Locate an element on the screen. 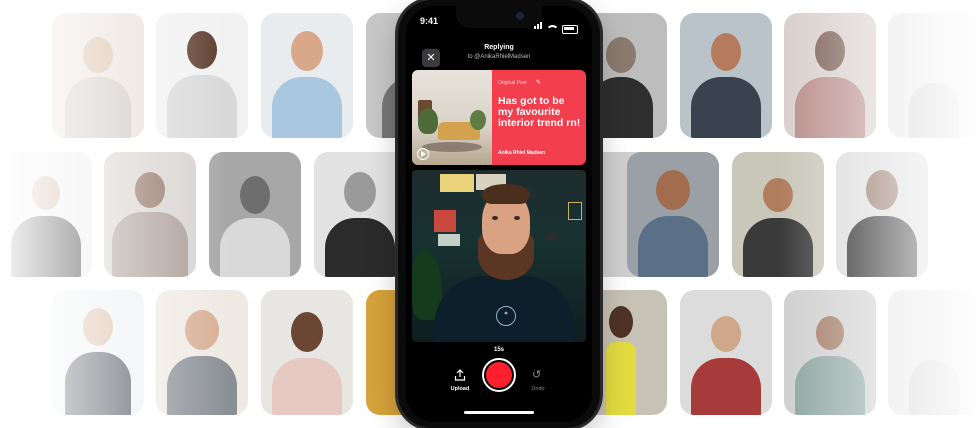 The image size is (980, 428). camera-icon is located at coordinates (520, 16).